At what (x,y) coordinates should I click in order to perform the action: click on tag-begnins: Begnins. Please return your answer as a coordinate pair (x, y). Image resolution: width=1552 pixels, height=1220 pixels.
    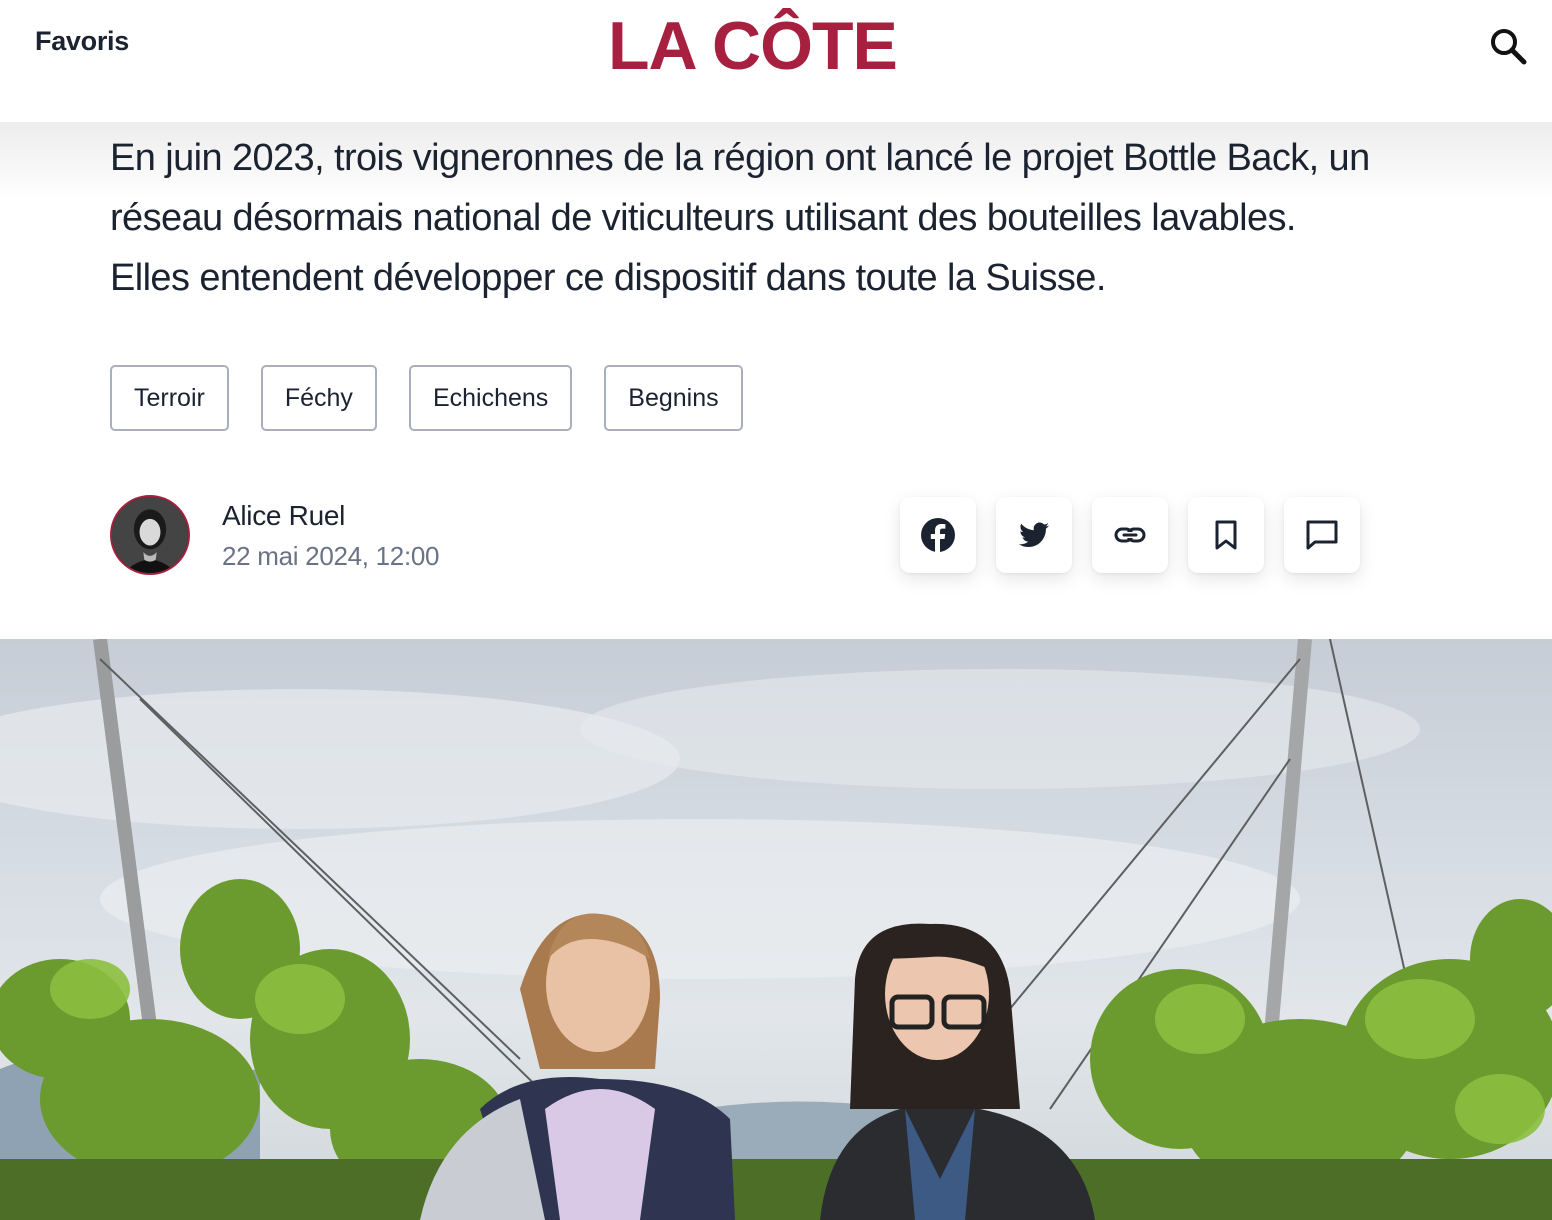
    Looking at the image, I should click on (673, 398).